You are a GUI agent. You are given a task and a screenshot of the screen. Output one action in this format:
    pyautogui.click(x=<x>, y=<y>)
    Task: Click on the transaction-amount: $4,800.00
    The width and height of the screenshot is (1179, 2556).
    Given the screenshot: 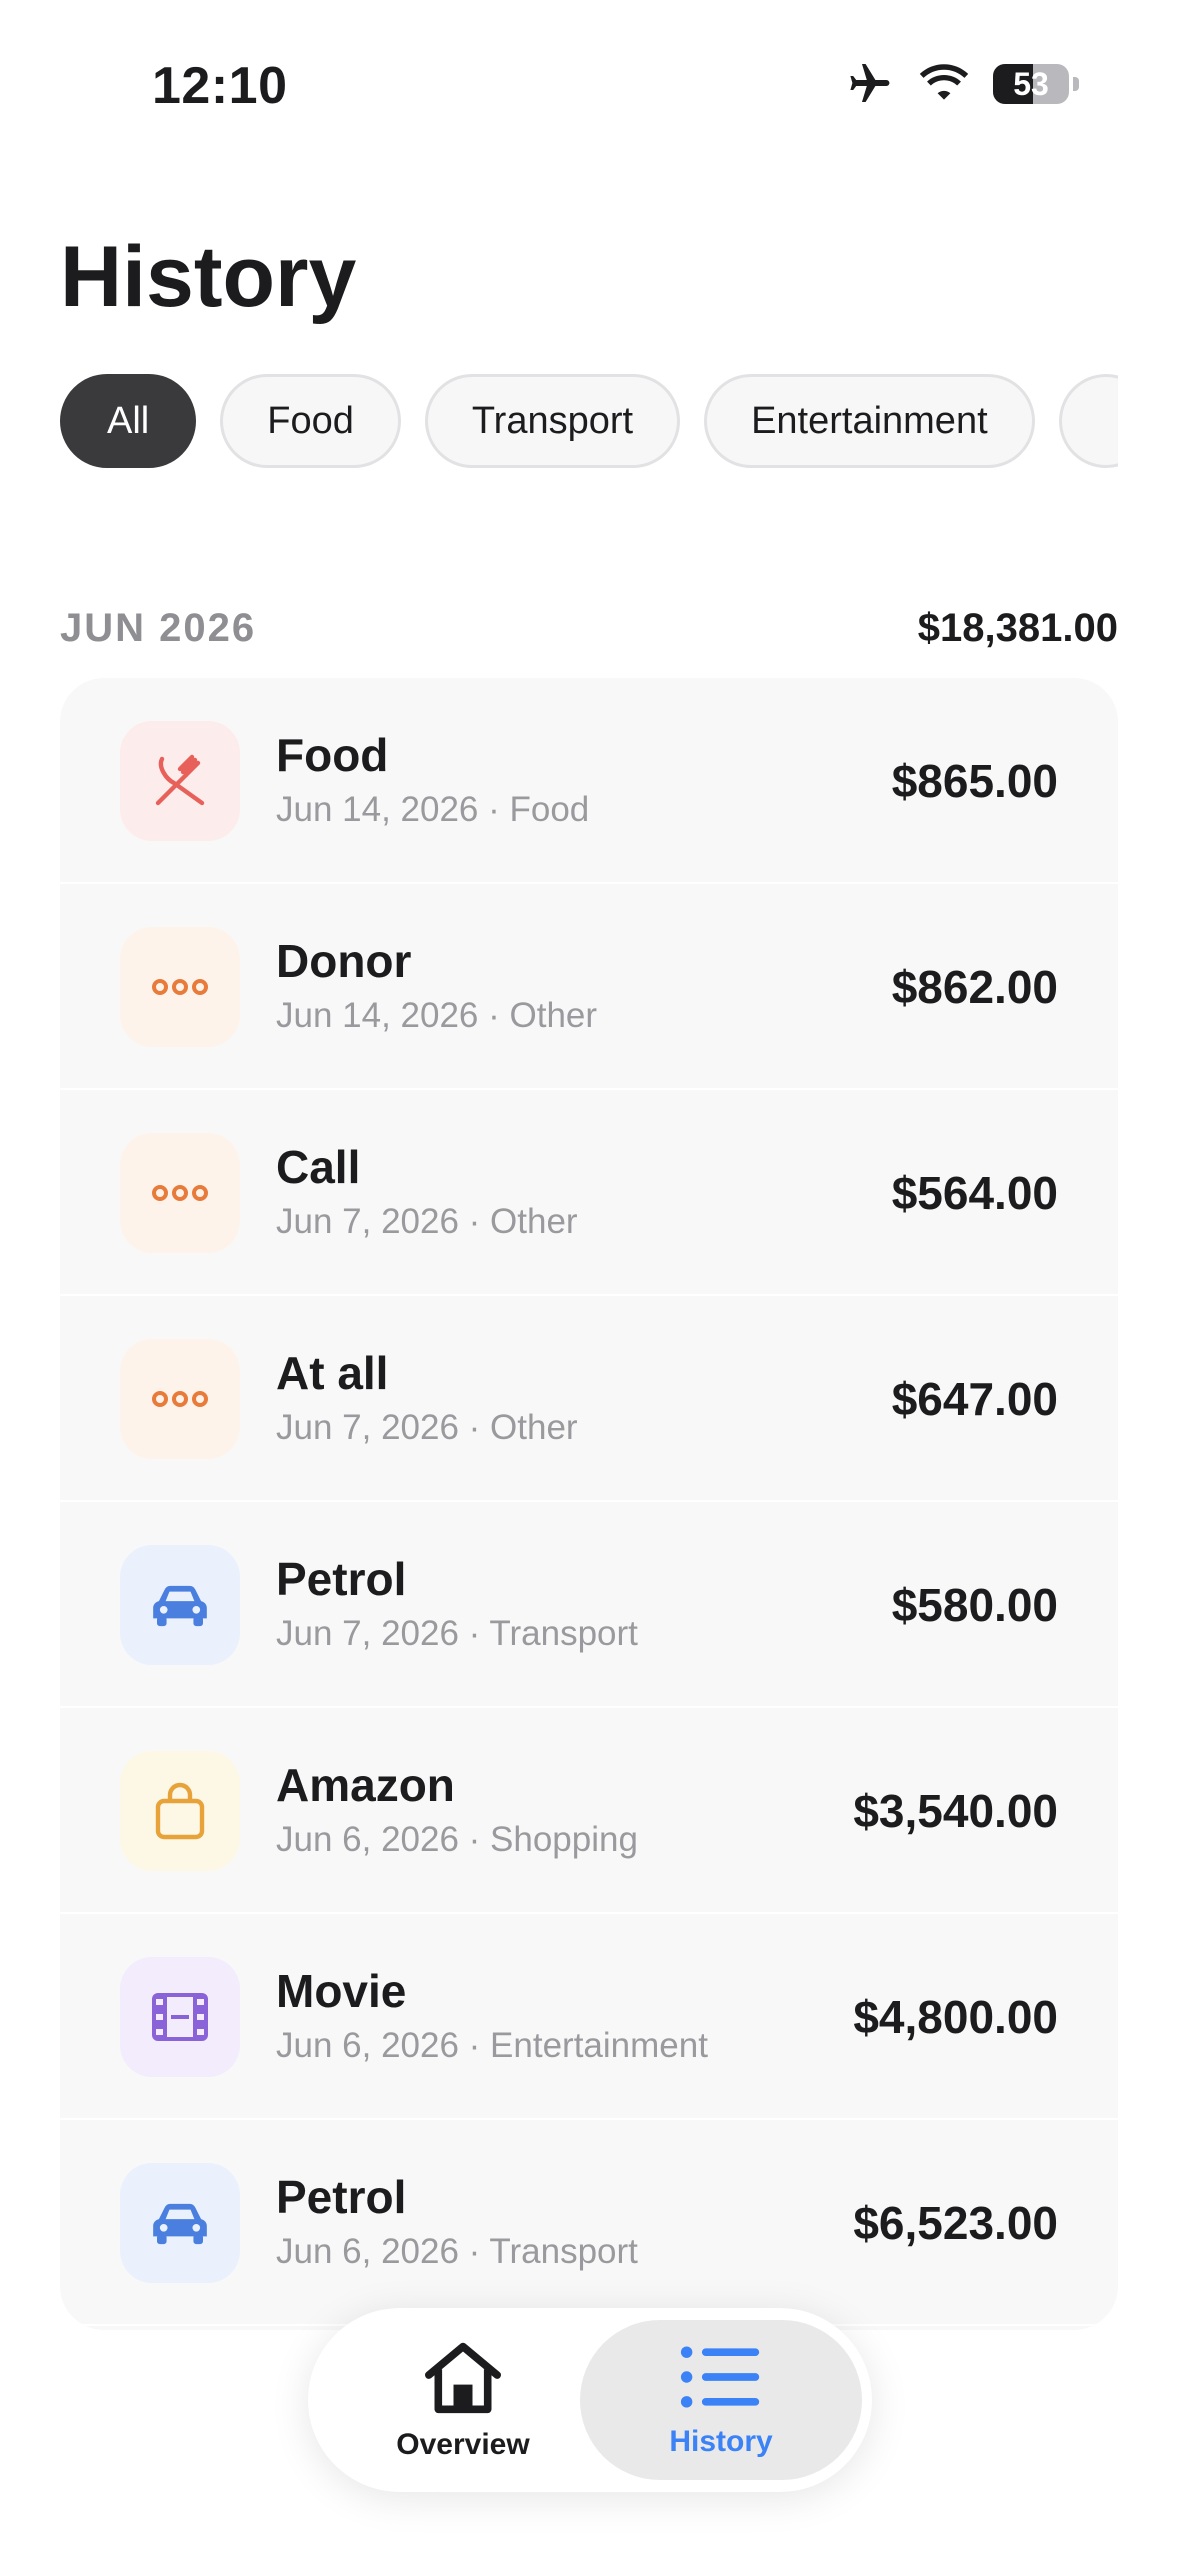 What is the action you would take?
    pyautogui.click(x=955, y=2017)
    